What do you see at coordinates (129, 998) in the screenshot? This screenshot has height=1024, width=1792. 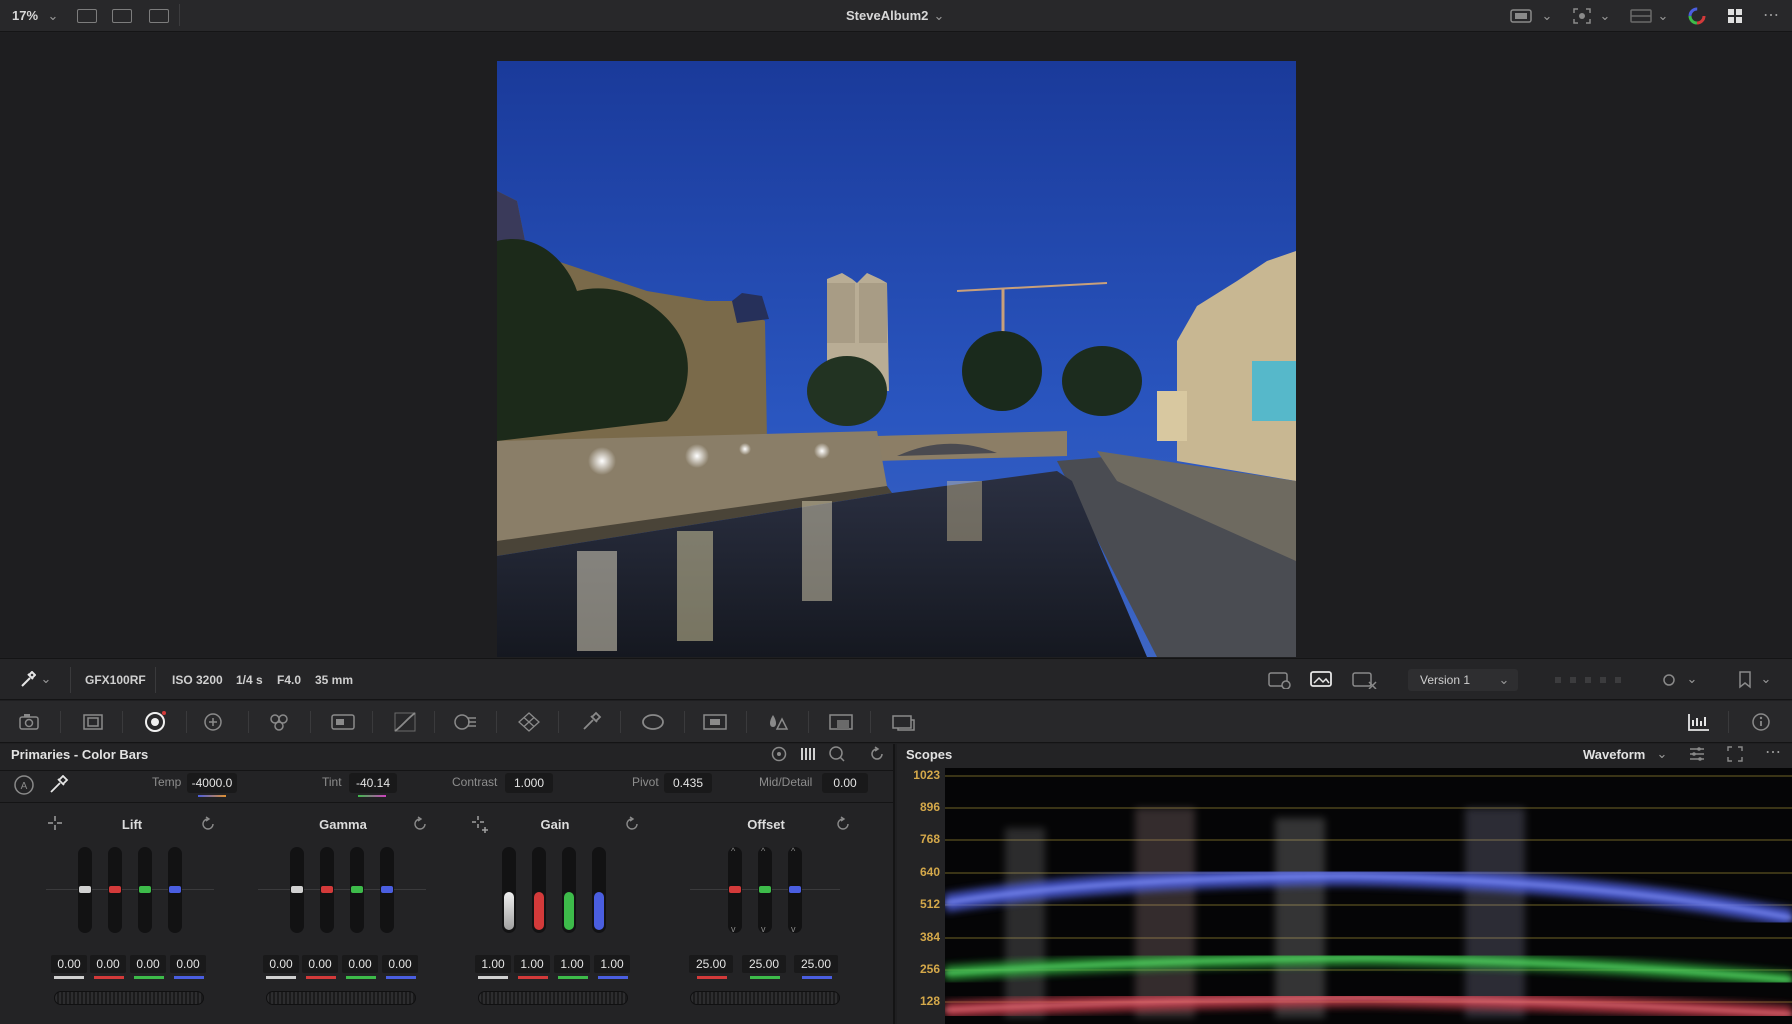 I see `lift-master-wheel` at bounding box center [129, 998].